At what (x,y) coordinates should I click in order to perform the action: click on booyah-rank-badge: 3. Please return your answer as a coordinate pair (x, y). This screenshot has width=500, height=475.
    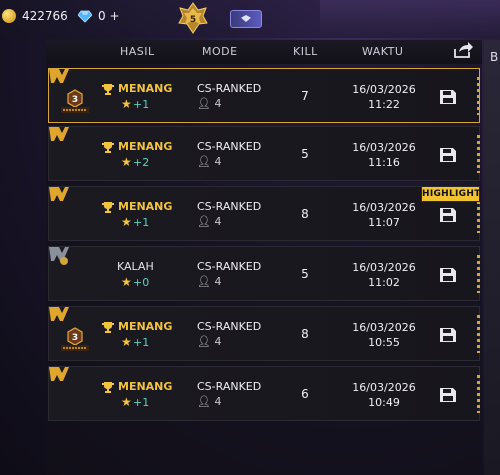
    Looking at the image, I should click on (75, 339).